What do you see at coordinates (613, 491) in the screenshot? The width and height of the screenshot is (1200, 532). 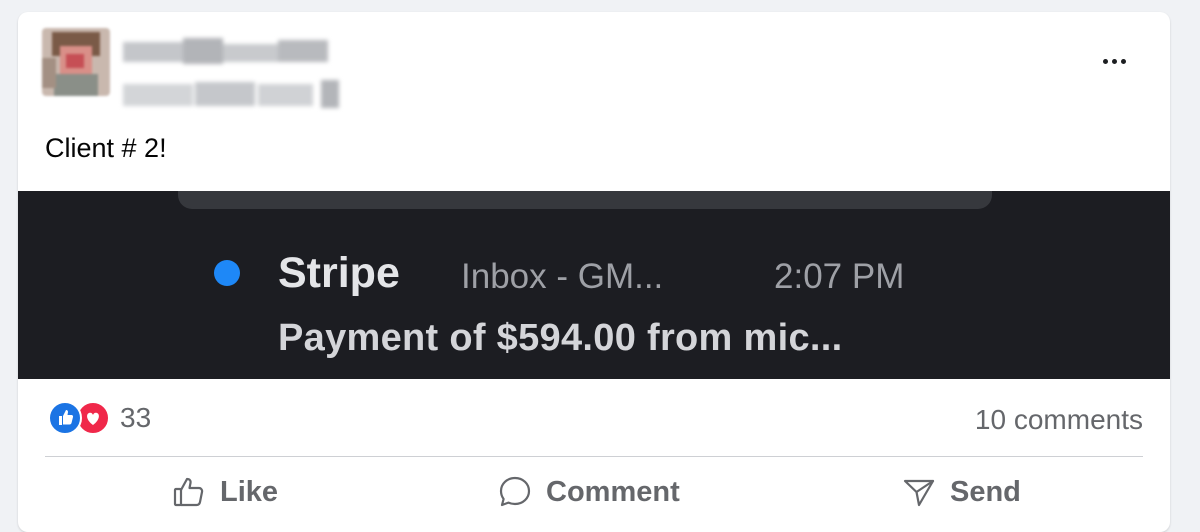 I see `comment-label: Comment` at bounding box center [613, 491].